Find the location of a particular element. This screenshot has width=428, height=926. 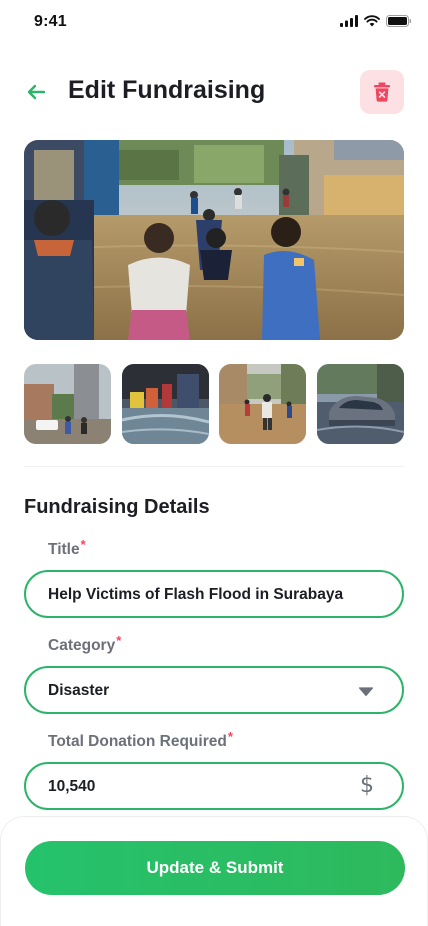

page-title: Edit Fundraising is located at coordinates (167, 90).